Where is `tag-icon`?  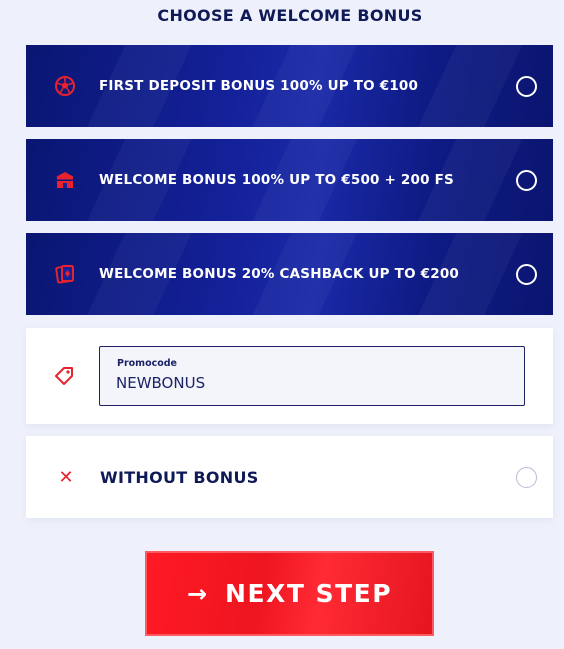 tag-icon is located at coordinates (64, 376).